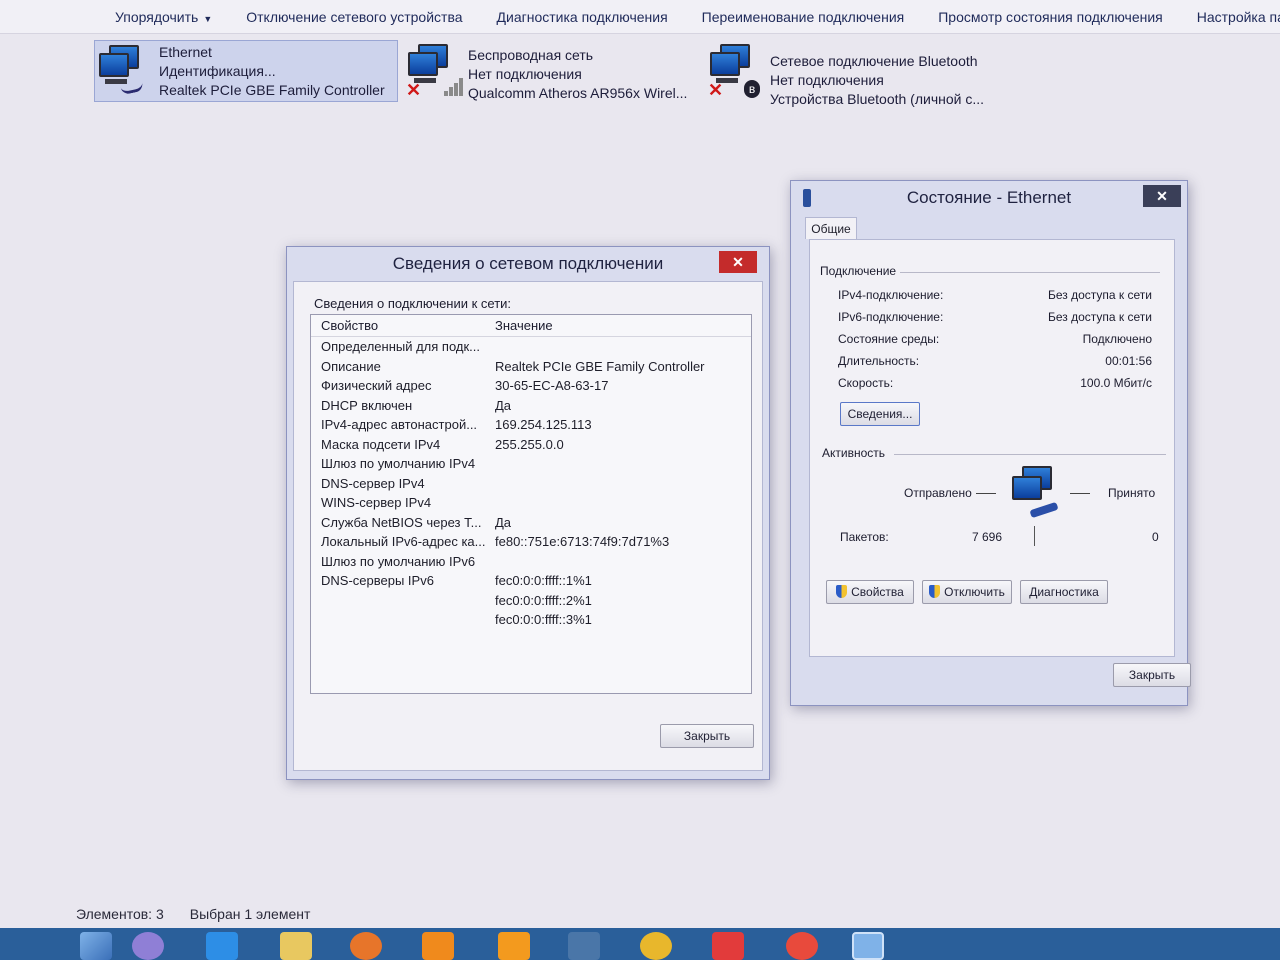 The height and width of the screenshot is (960, 1280). I want to click on properties-button: Свойства, so click(870, 592).